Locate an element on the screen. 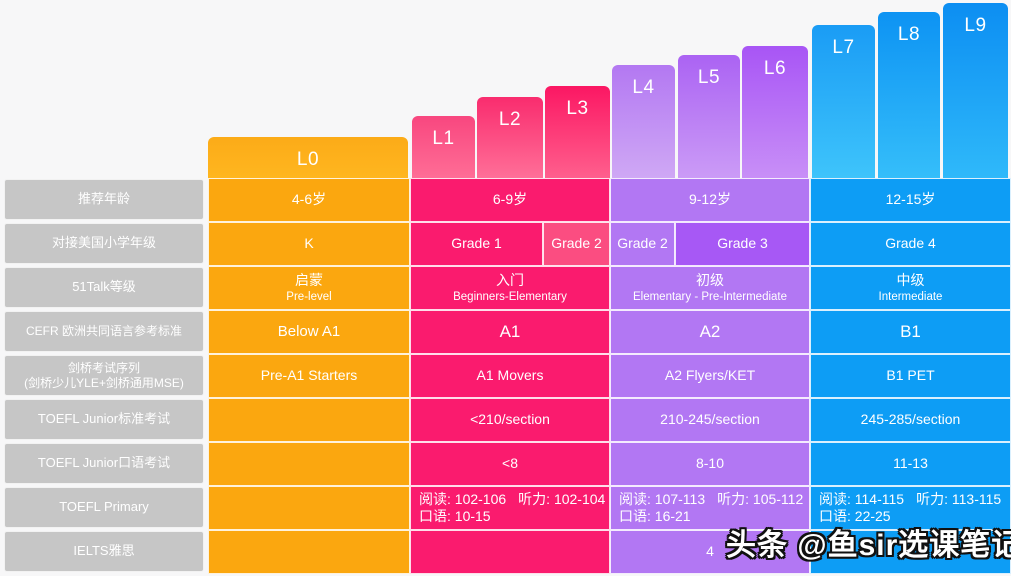  level-bar-label: L6 is located at coordinates (775, 68).